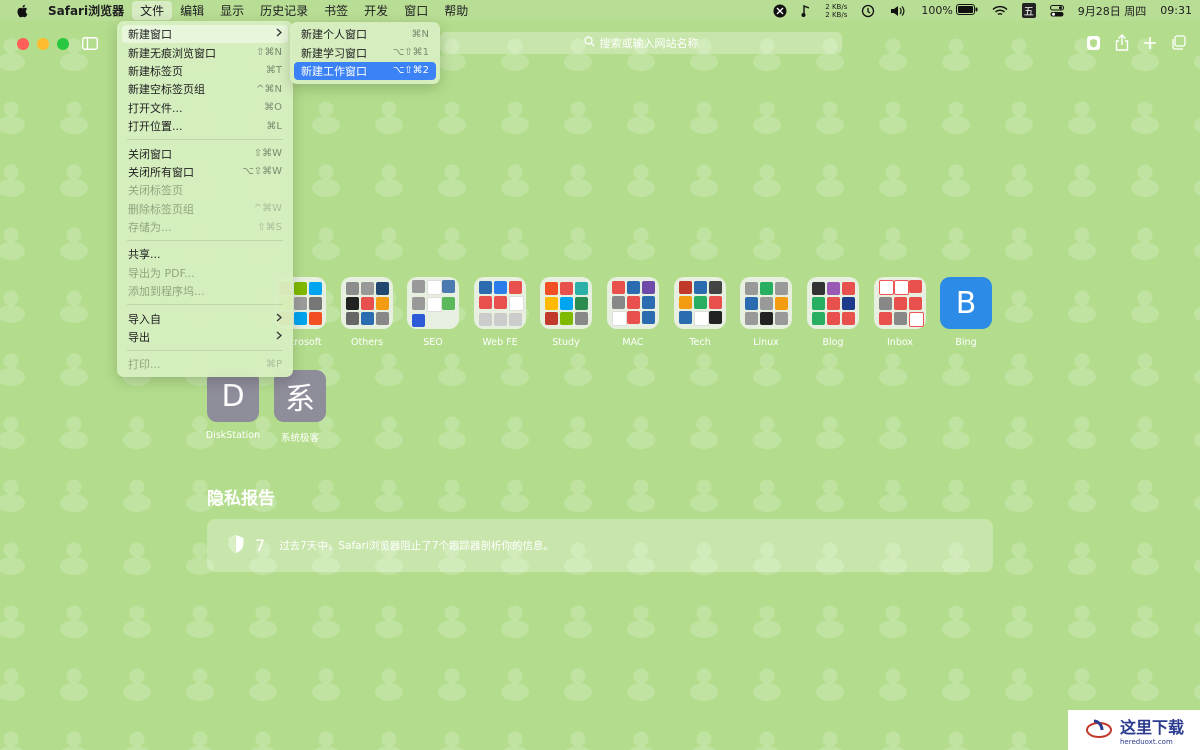 This screenshot has height=750, width=1200. What do you see at coordinates (376, 10) in the screenshot?
I see `menu-develop: 开发` at bounding box center [376, 10].